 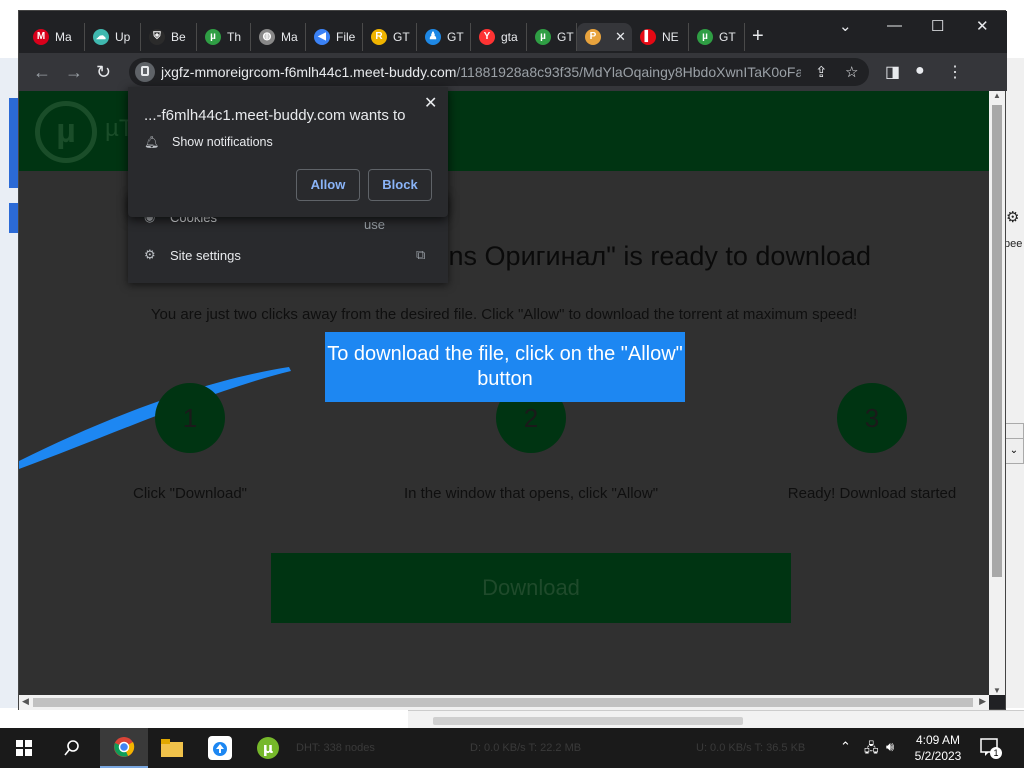 I want to click on background-scrollbar, so click(x=716, y=720).